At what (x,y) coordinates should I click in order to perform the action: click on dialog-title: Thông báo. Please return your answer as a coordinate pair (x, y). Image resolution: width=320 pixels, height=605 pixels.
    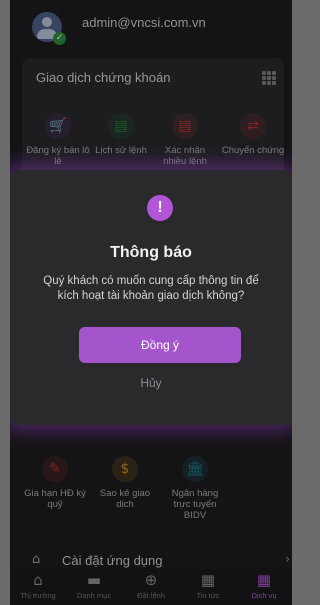
    Looking at the image, I should click on (151, 252).